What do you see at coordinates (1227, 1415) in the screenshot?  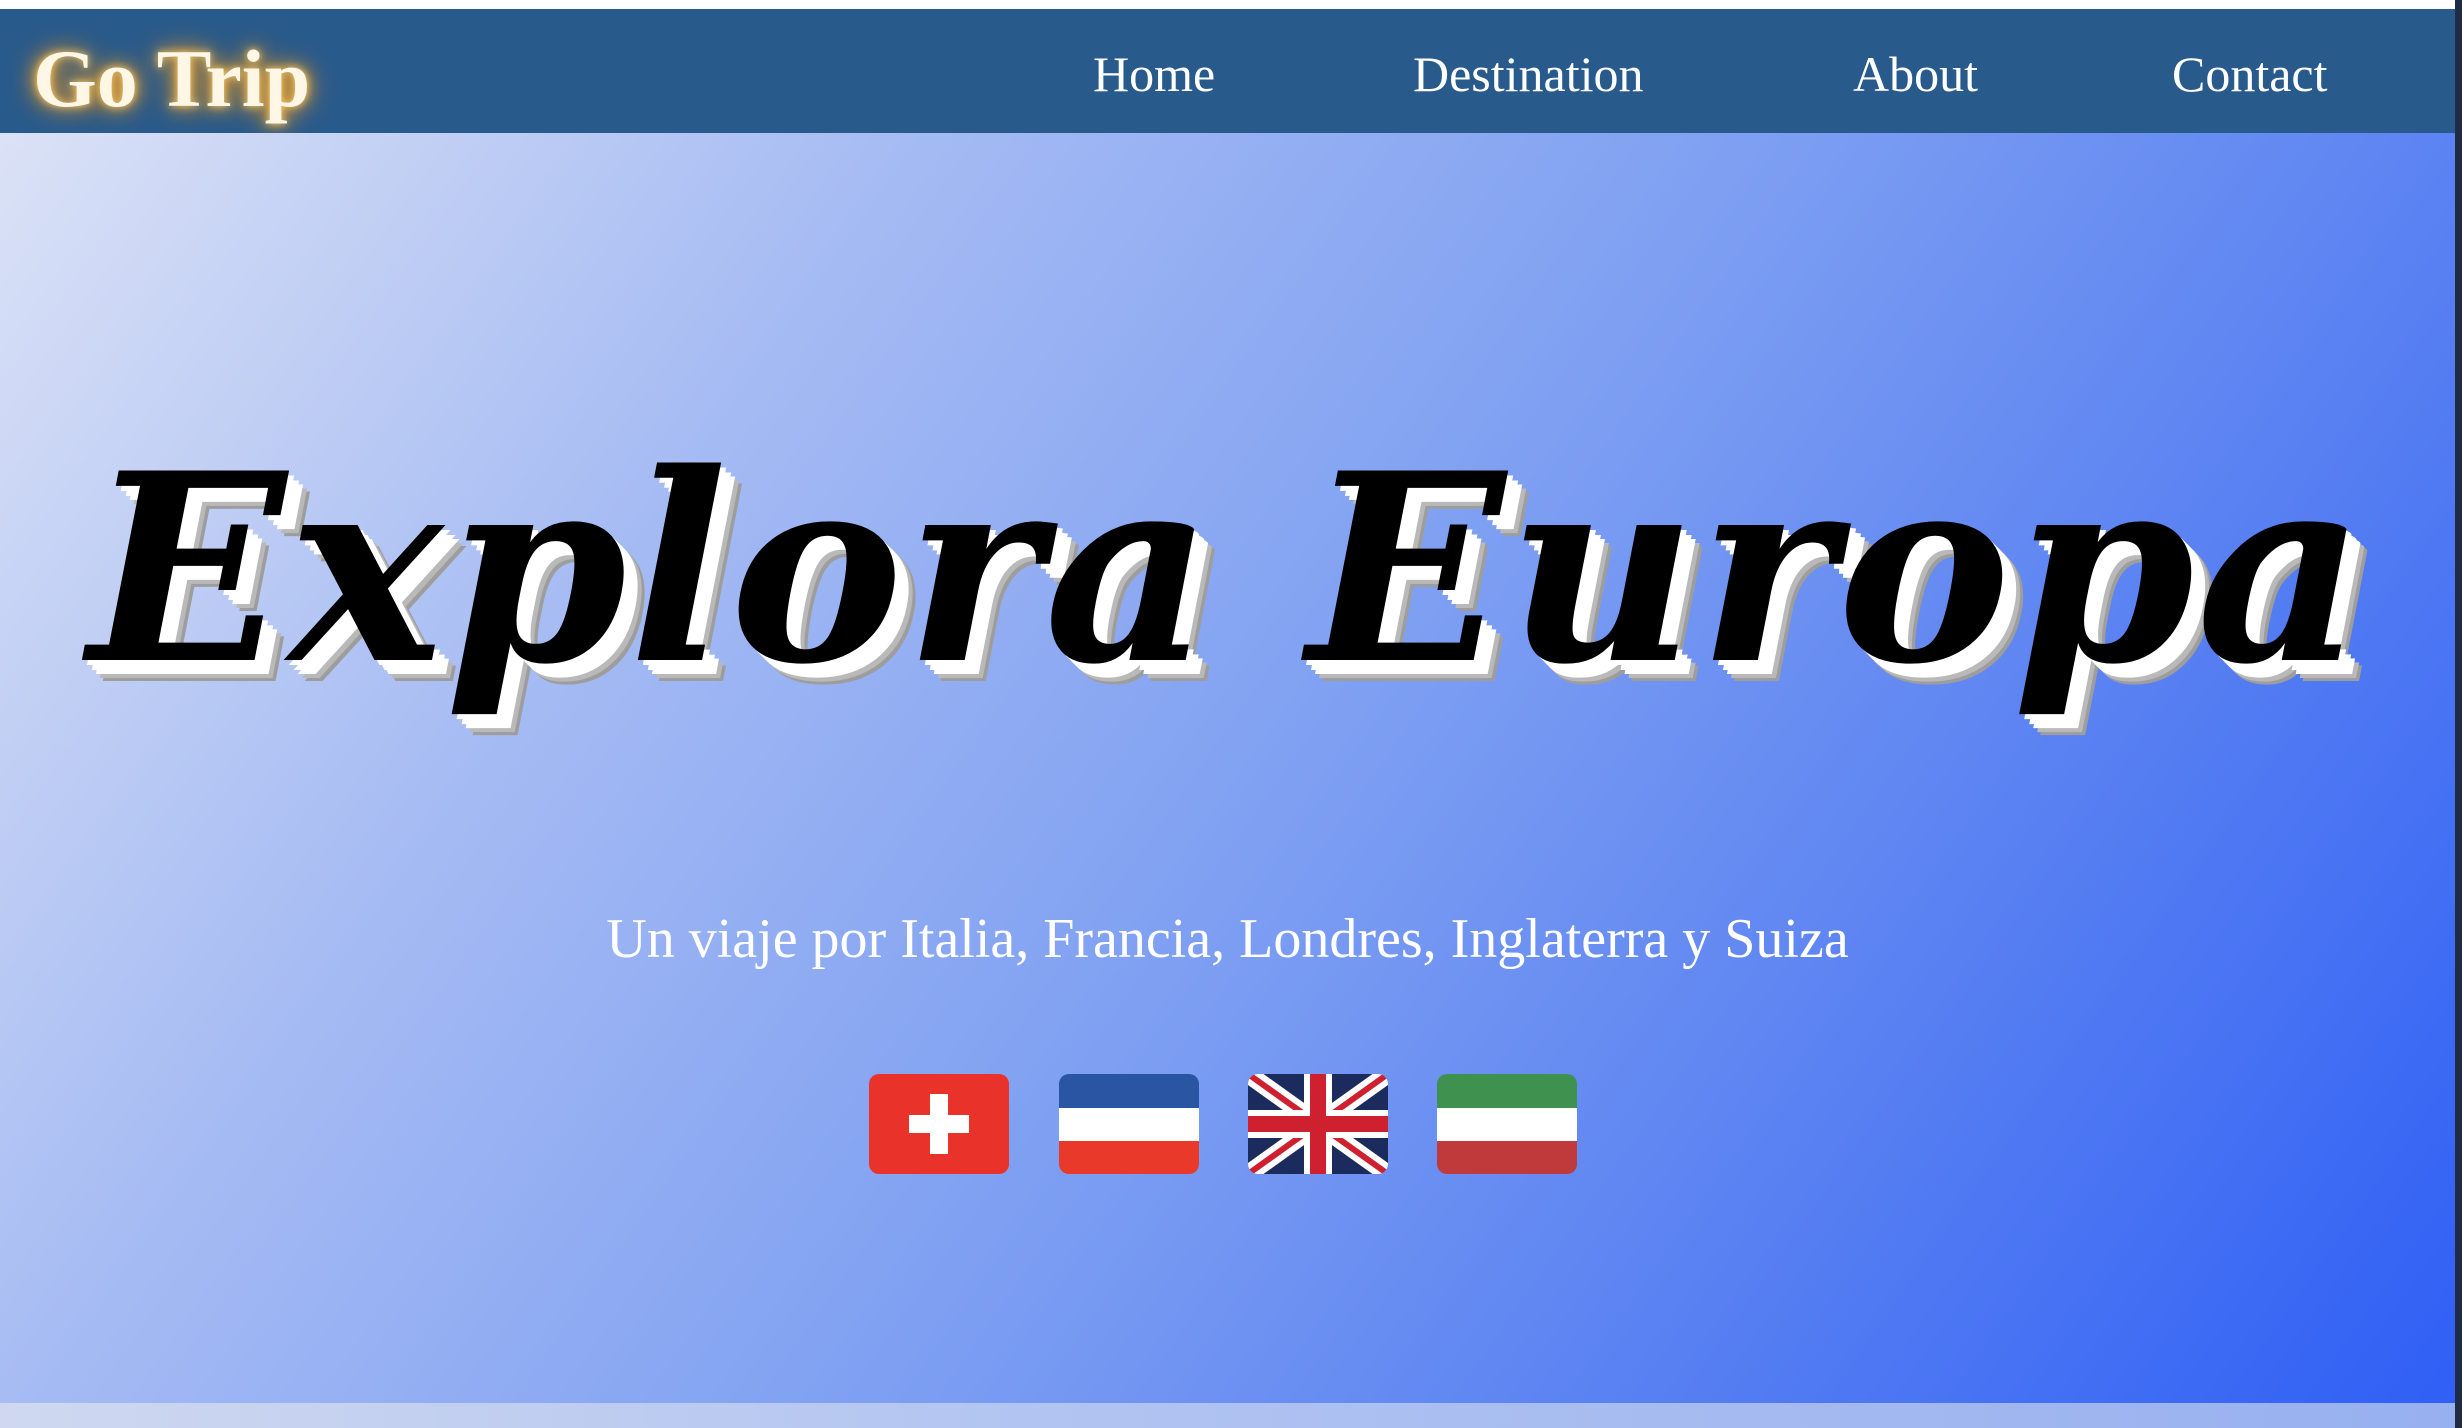 I see `next-section-edge` at bounding box center [1227, 1415].